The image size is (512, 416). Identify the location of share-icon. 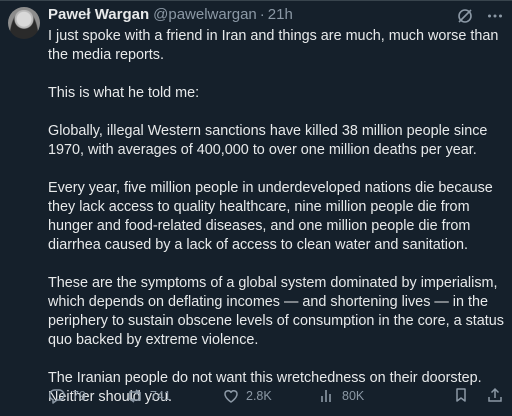
(495, 396).